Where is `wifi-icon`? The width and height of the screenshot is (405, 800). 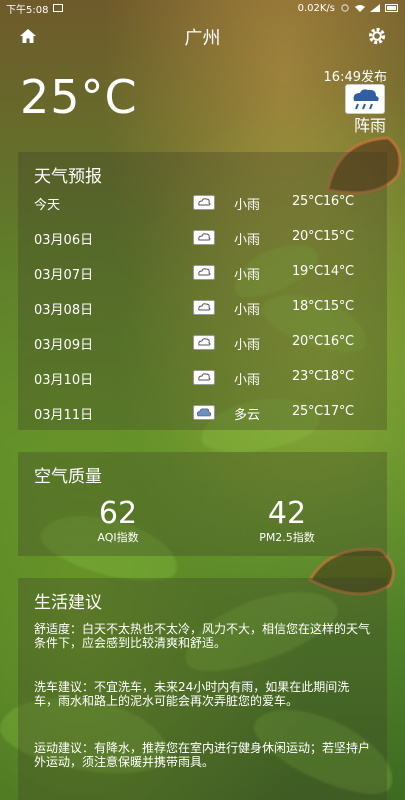 wifi-icon is located at coordinates (360, 8).